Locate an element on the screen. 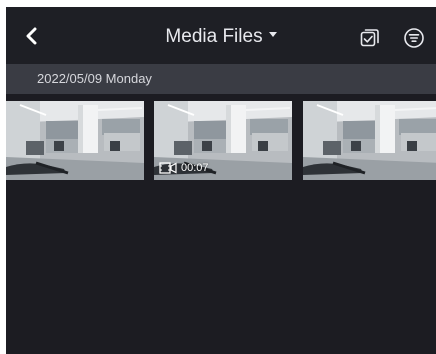 This screenshot has height=354, width=436. page-title: Media Files is located at coordinates (214, 36).